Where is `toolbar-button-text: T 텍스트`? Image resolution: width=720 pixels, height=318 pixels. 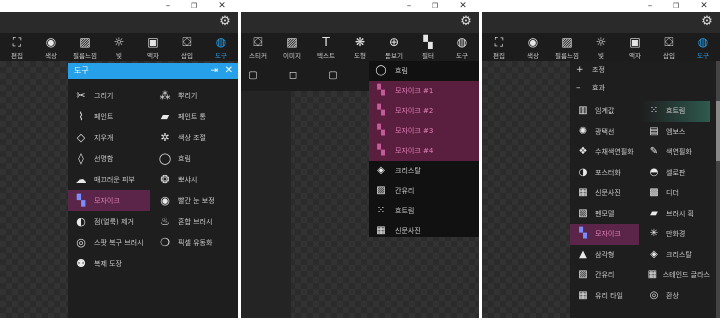 toolbar-button-text: T 텍스트 is located at coordinates (326, 47).